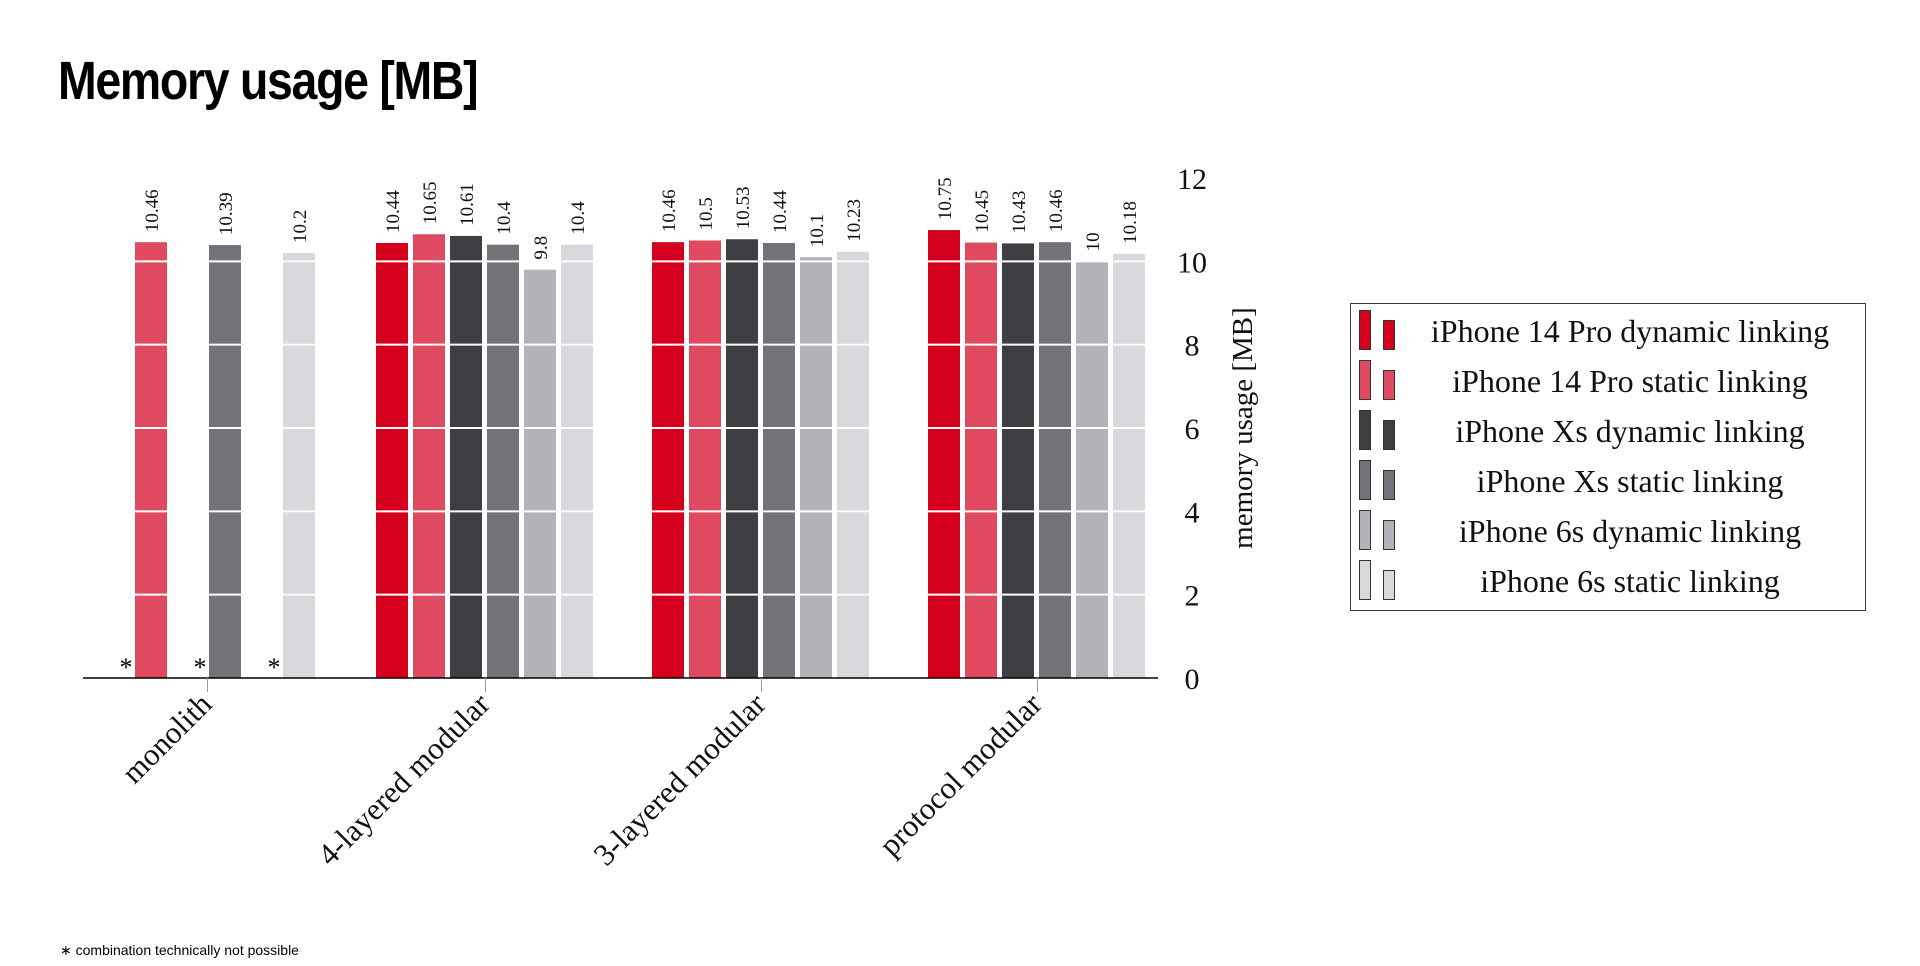  I want to click on bar-value-label: 10.75, so click(945, 198).